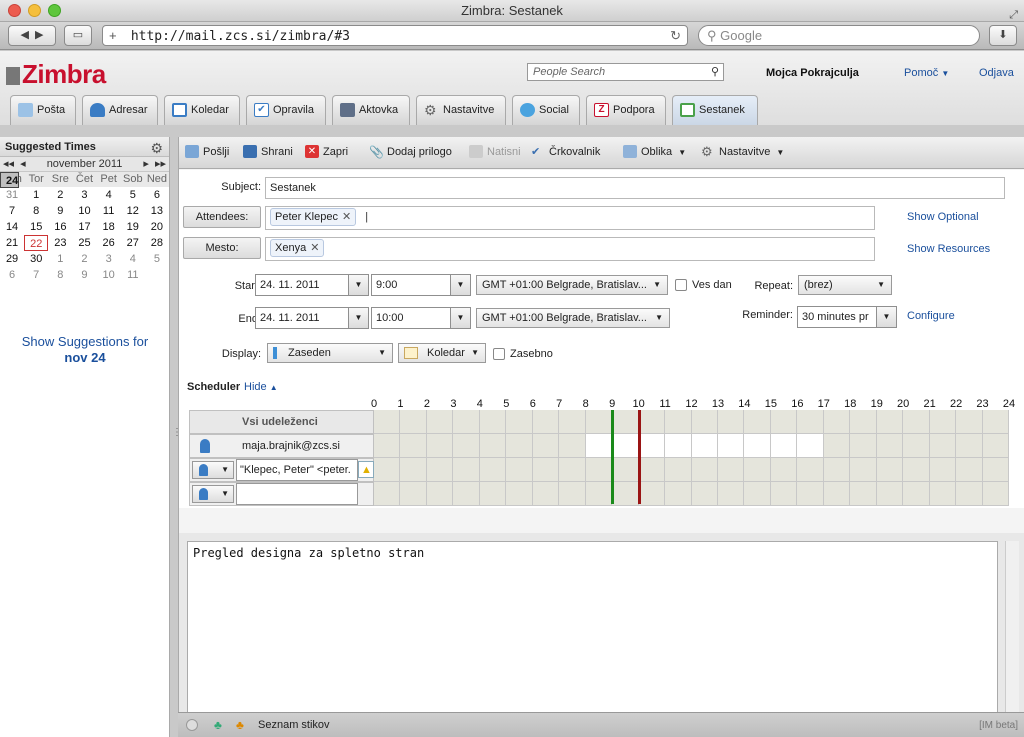 The image size is (1024, 737). What do you see at coordinates (839, 35) in the screenshot?
I see `web-search-input: ⚲ Google` at bounding box center [839, 35].